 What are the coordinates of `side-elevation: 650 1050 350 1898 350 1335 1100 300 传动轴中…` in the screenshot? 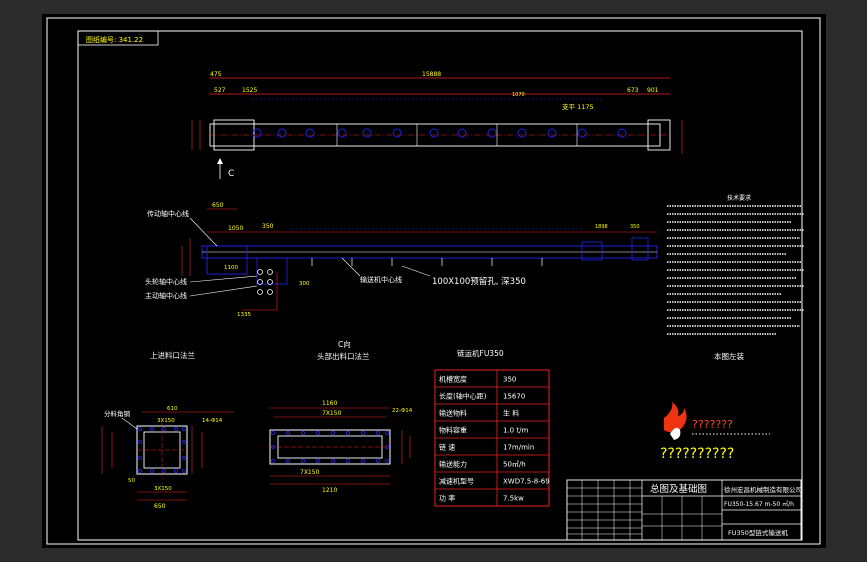 It's located at (401, 260).